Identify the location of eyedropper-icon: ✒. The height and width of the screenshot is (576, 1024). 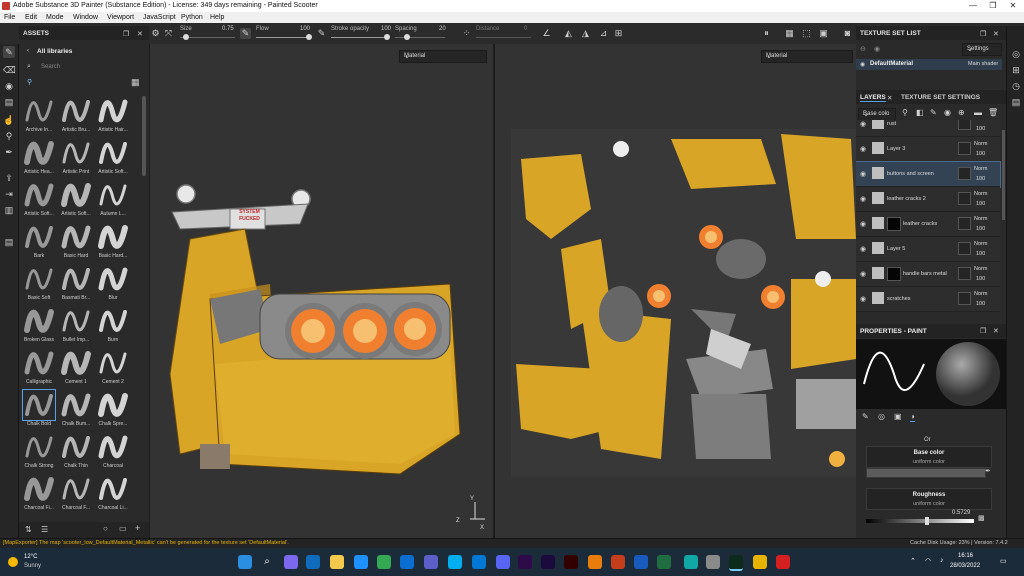
(988, 471).